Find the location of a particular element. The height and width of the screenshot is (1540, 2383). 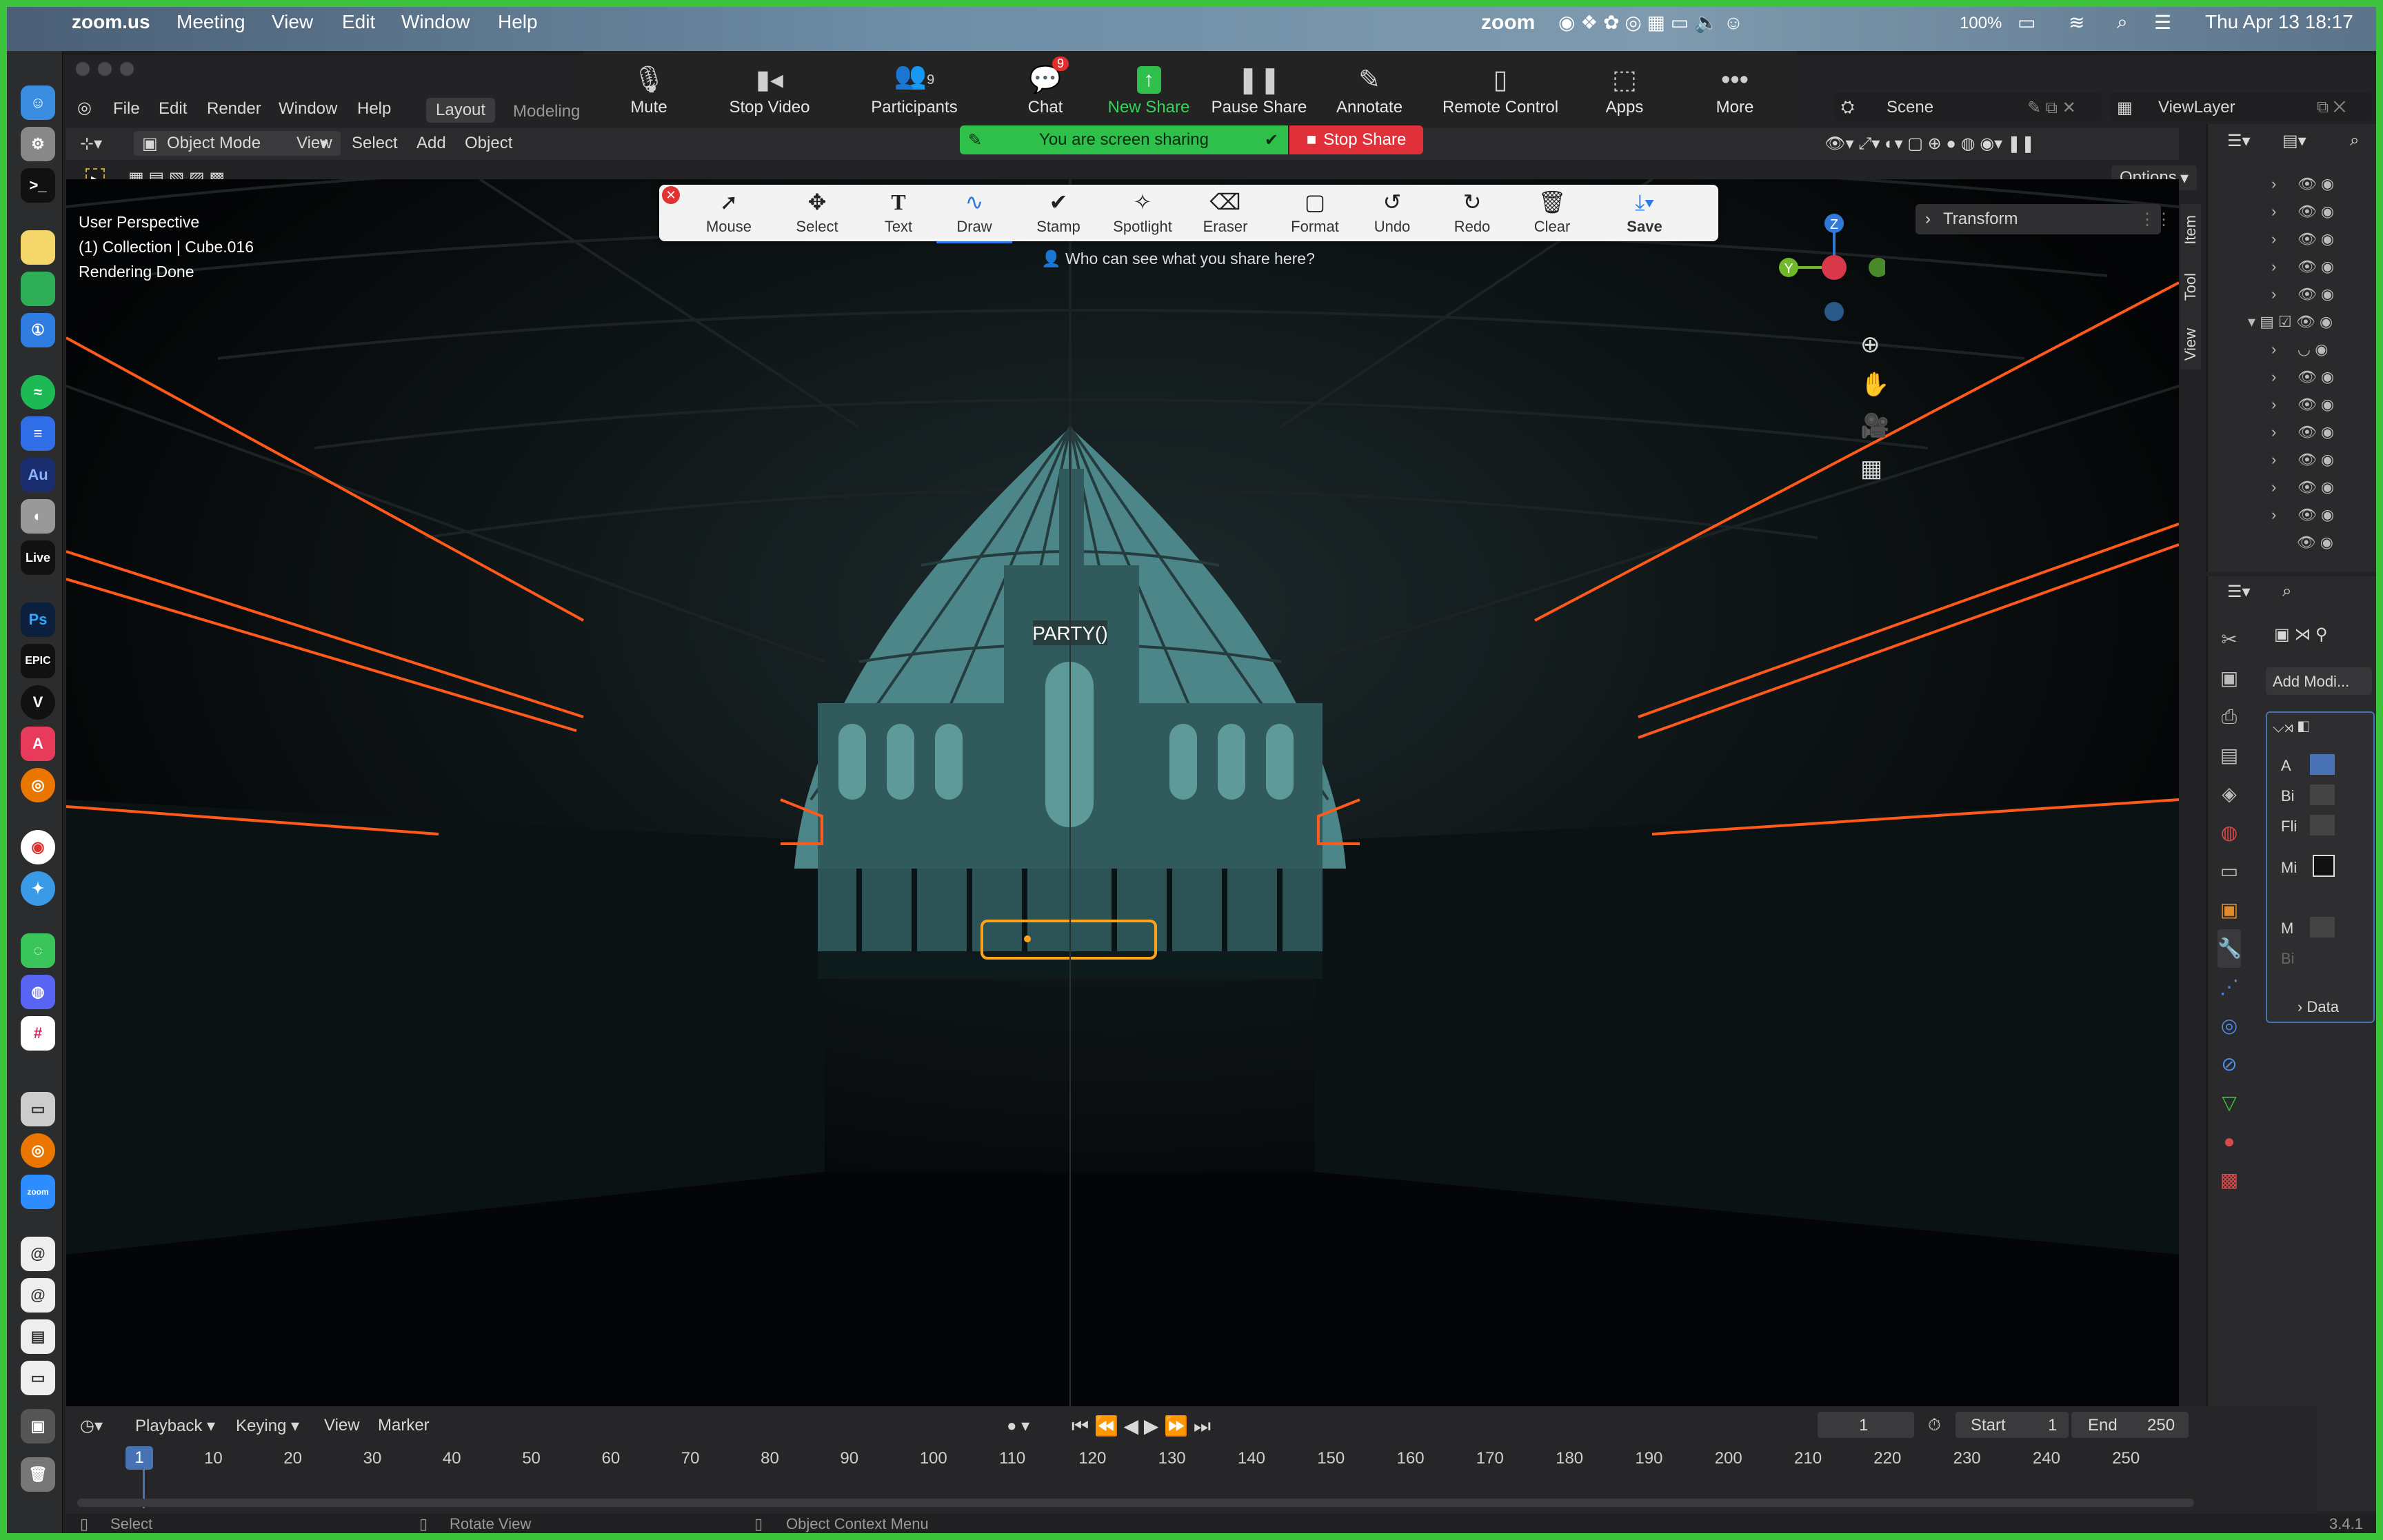

battery-icon: ▭ is located at coordinates (2026, 22).